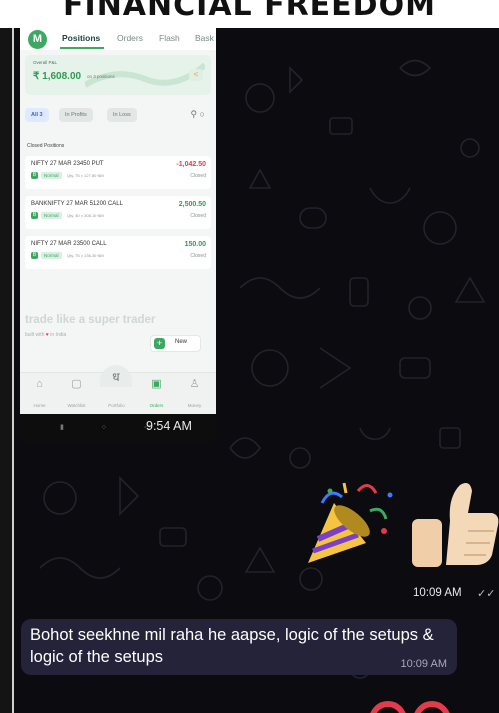 Image resolution: width=499 pixels, height=713 pixels. Describe the element at coordinates (45, 62) in the screenshot. I see `pnl-label: Overall P&L` at that location.